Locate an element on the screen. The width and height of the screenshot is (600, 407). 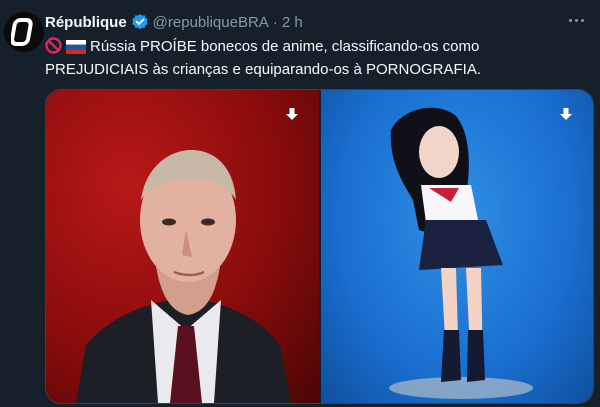
russia-flag-icon is located at coordinates (76, 50).